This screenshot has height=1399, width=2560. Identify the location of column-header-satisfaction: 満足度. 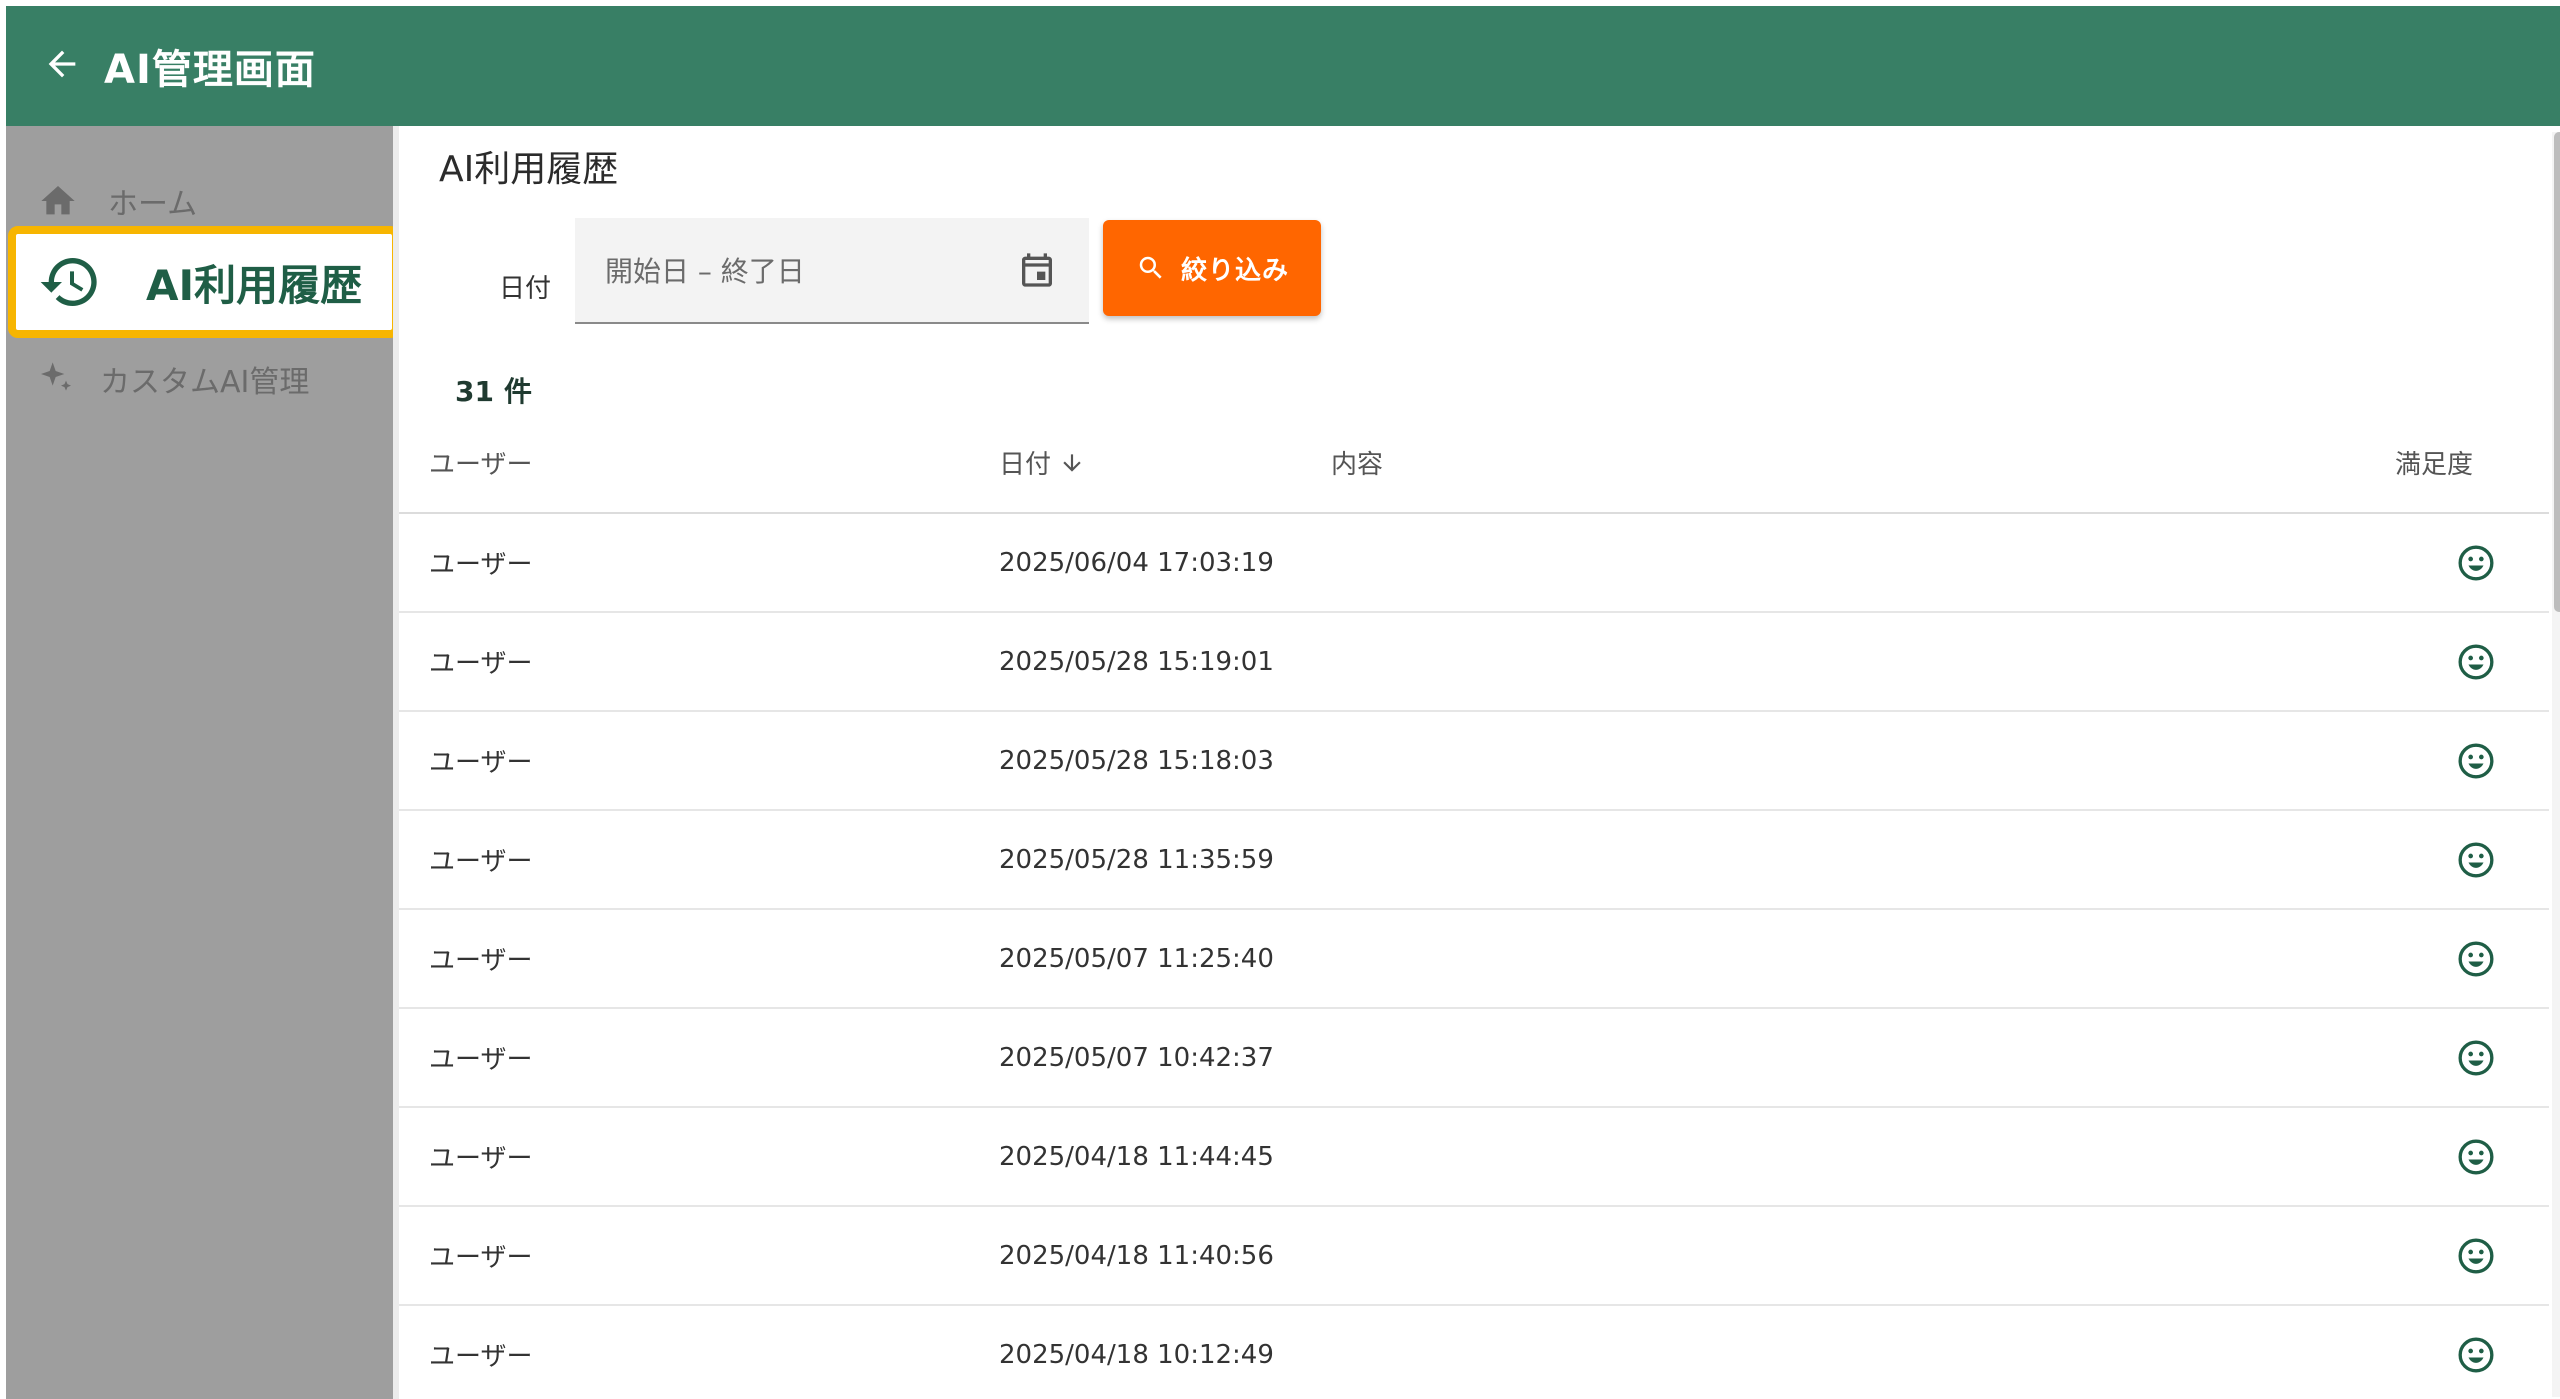
(2434, 462).